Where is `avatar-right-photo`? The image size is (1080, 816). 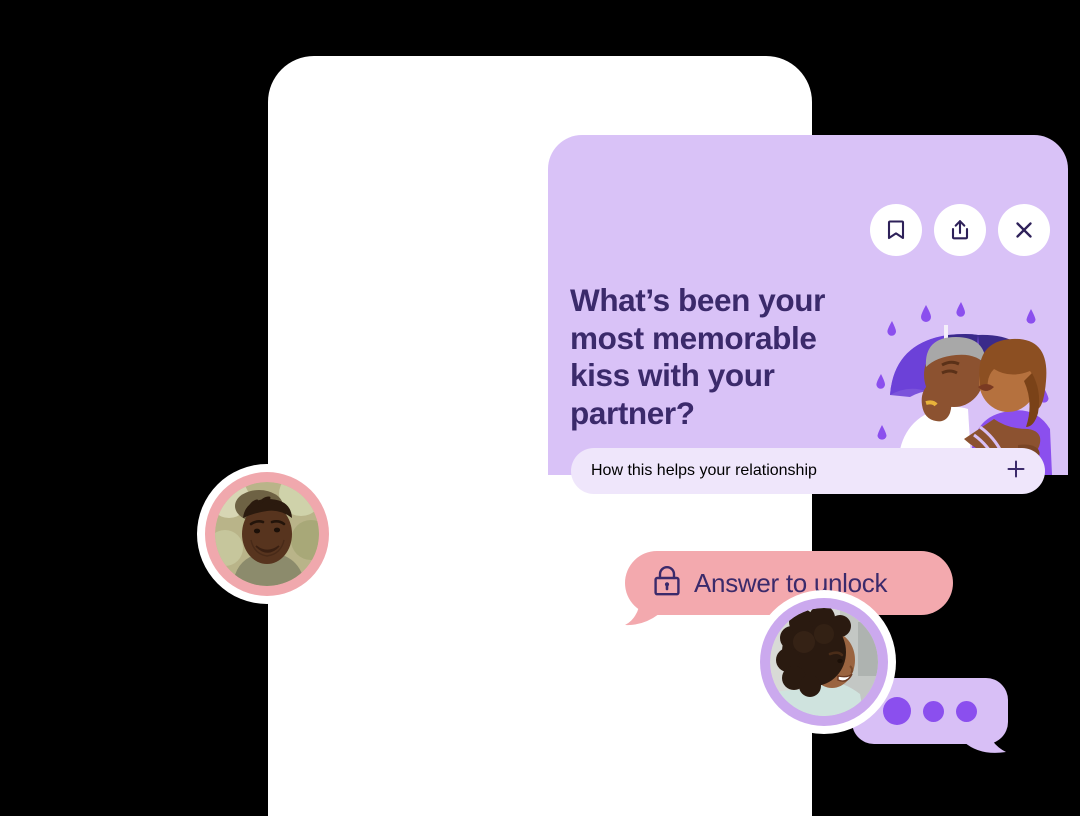 avatar-right-photo is located at coordinates (824, 662).